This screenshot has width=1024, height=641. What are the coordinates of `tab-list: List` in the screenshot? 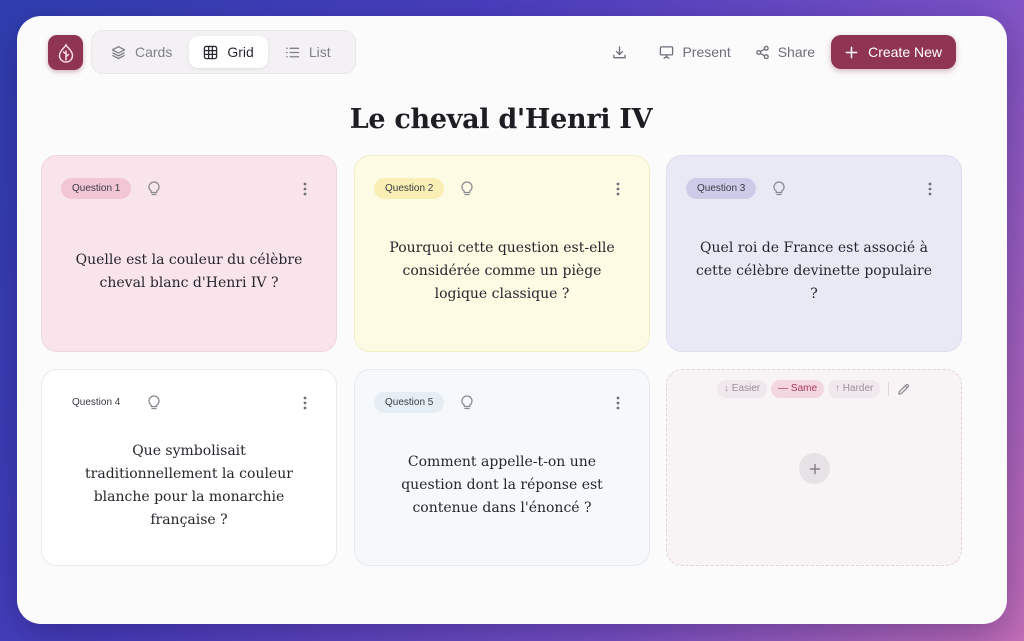 It's located at (308, 52).